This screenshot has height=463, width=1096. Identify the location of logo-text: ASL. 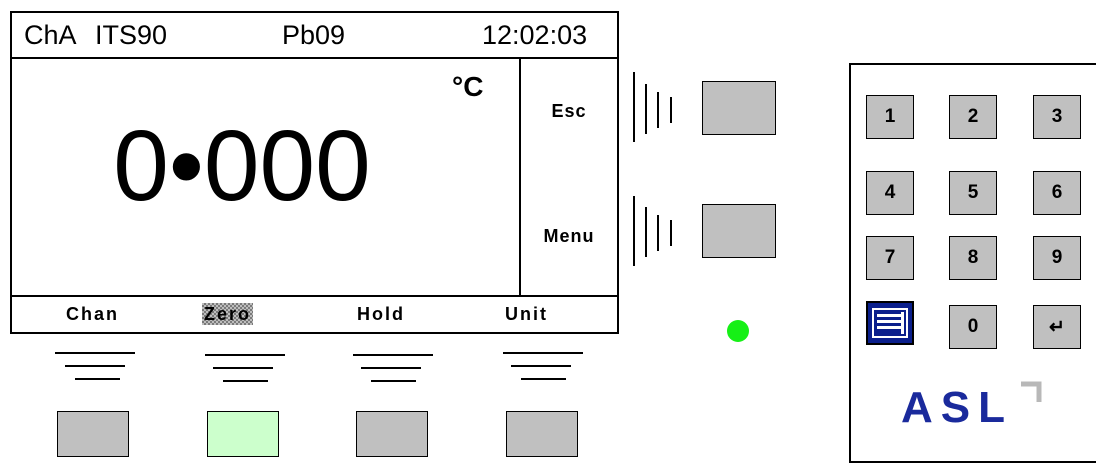
(957, 407).